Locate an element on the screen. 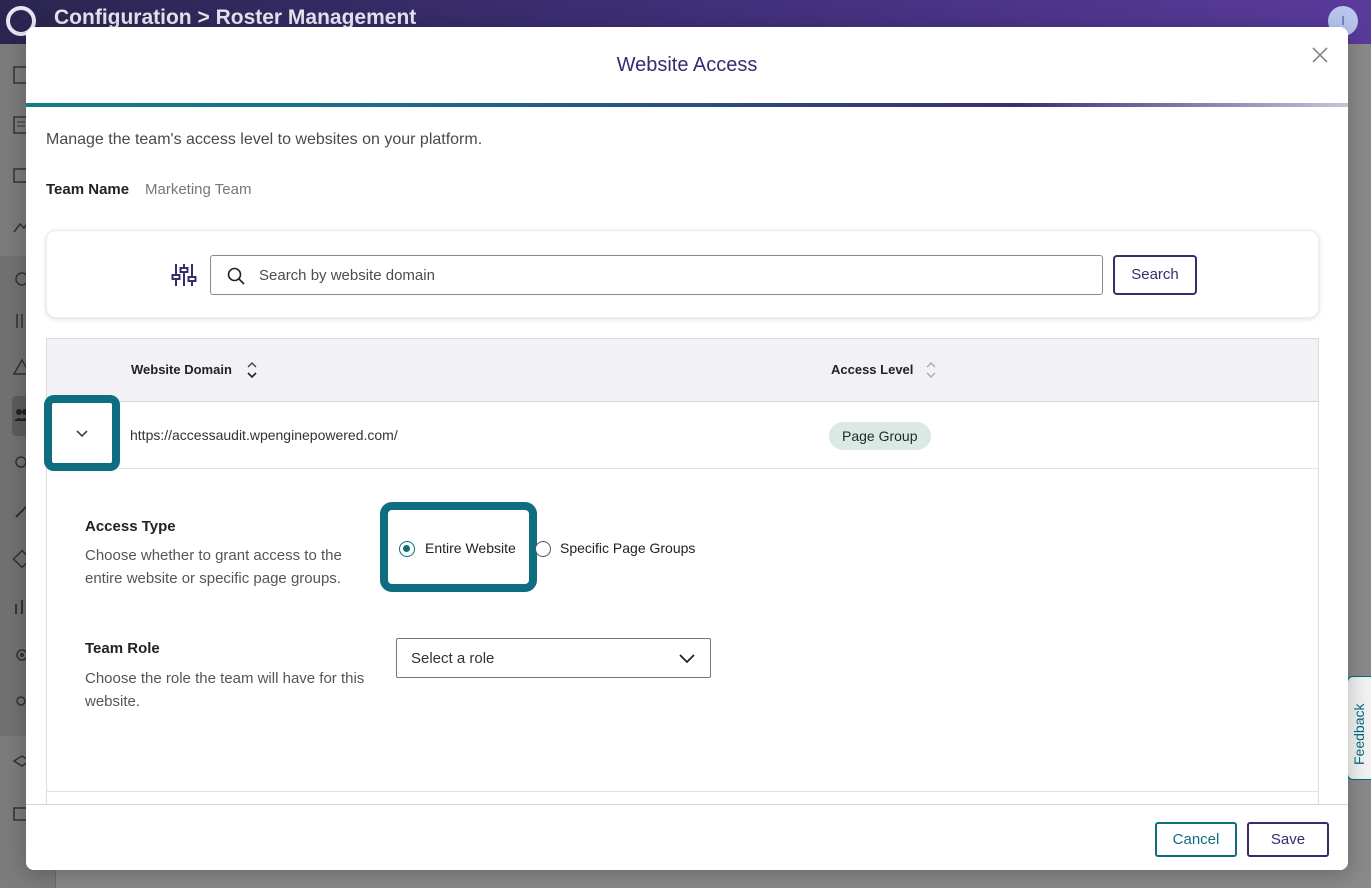 The height and width of the screenshot is (888, 1371). modal-title: Website Access is located at coordinates (687, 65).